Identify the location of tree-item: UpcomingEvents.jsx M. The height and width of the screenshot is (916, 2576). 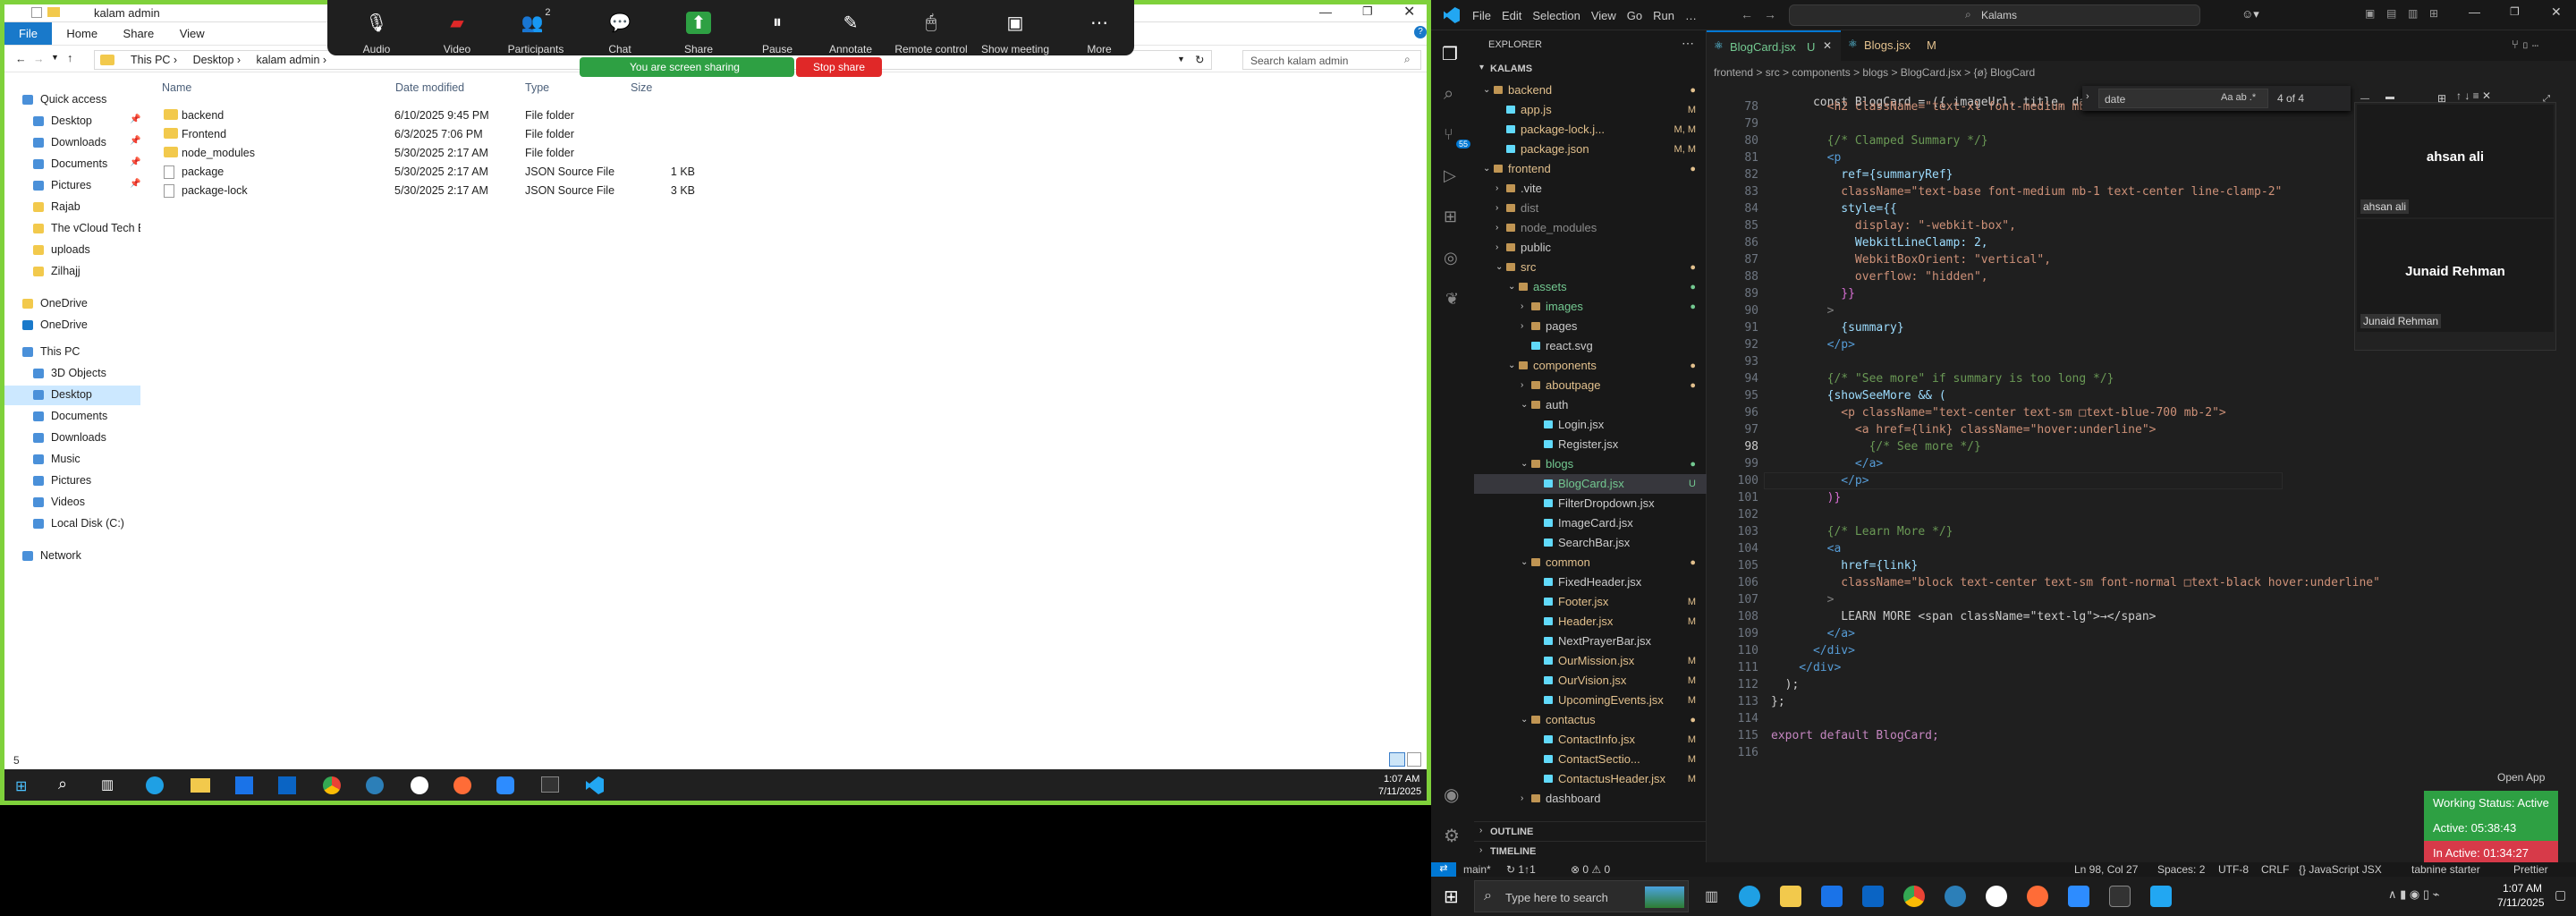
(1590, 700).